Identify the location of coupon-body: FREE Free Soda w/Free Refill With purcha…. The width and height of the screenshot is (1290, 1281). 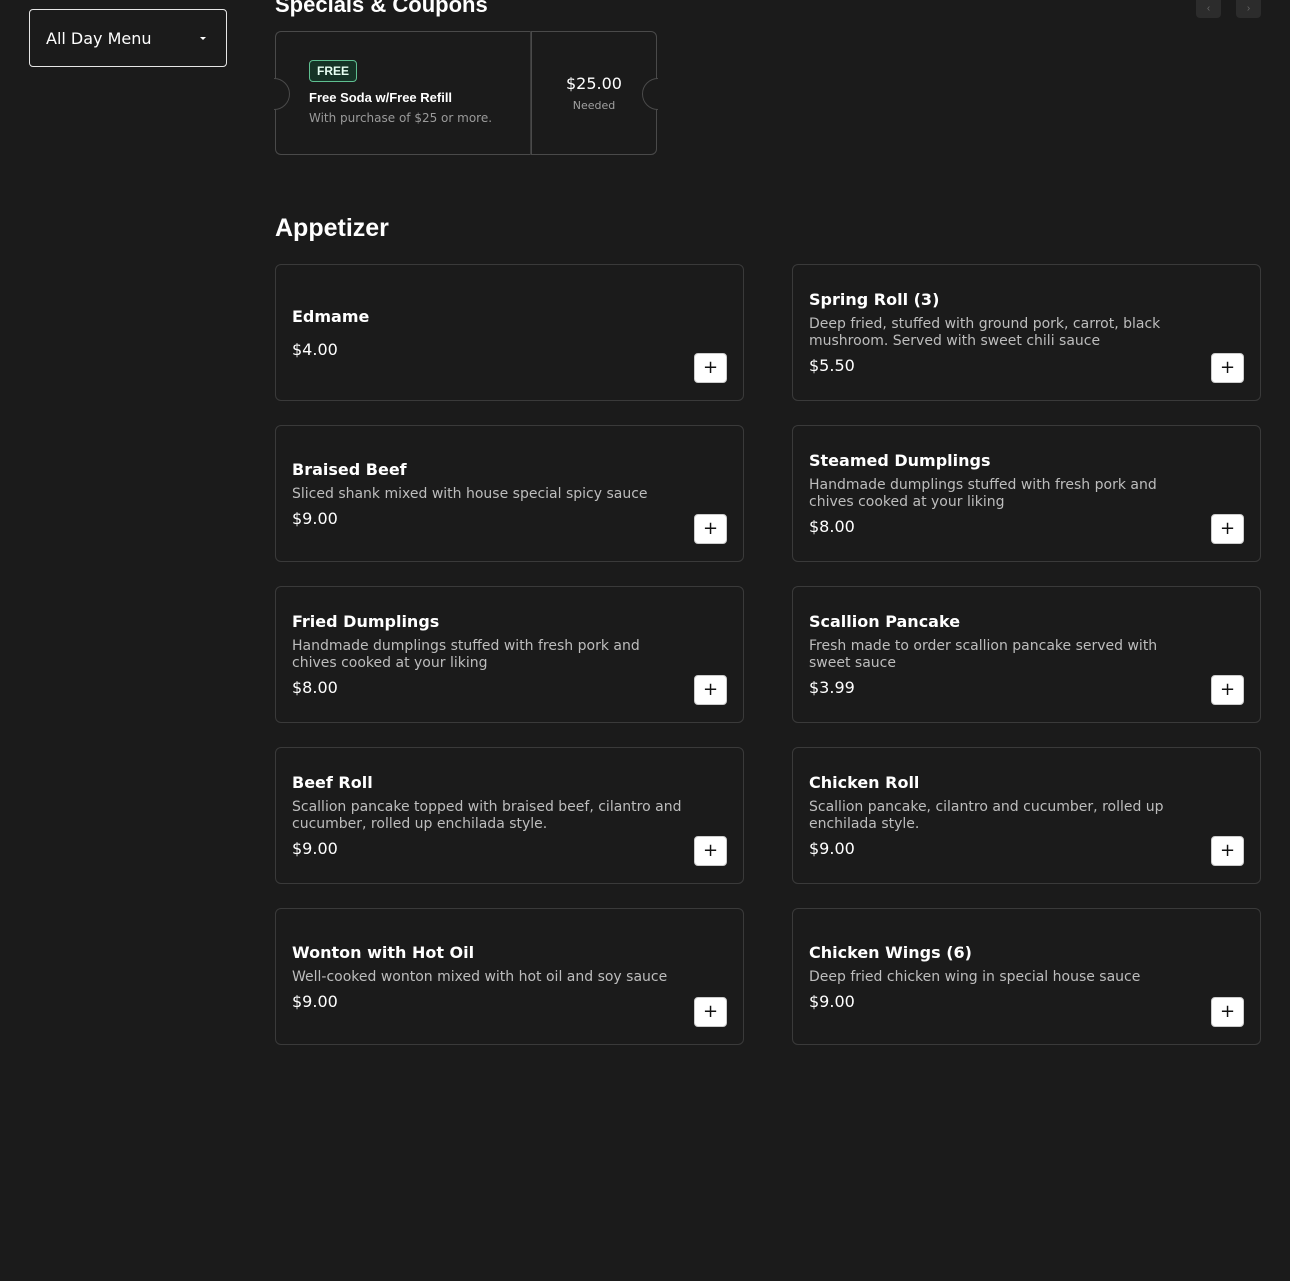
(403, 93).